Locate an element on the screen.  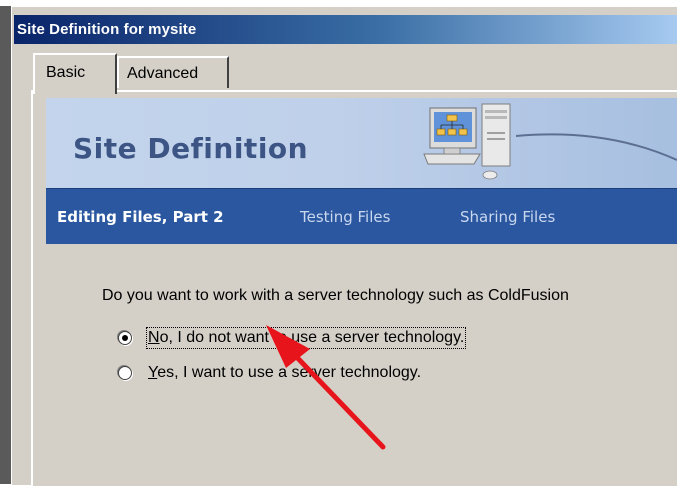
radio-label-yes-server-text: es, I want to use a server technology. is located at coordinates (289, 372).